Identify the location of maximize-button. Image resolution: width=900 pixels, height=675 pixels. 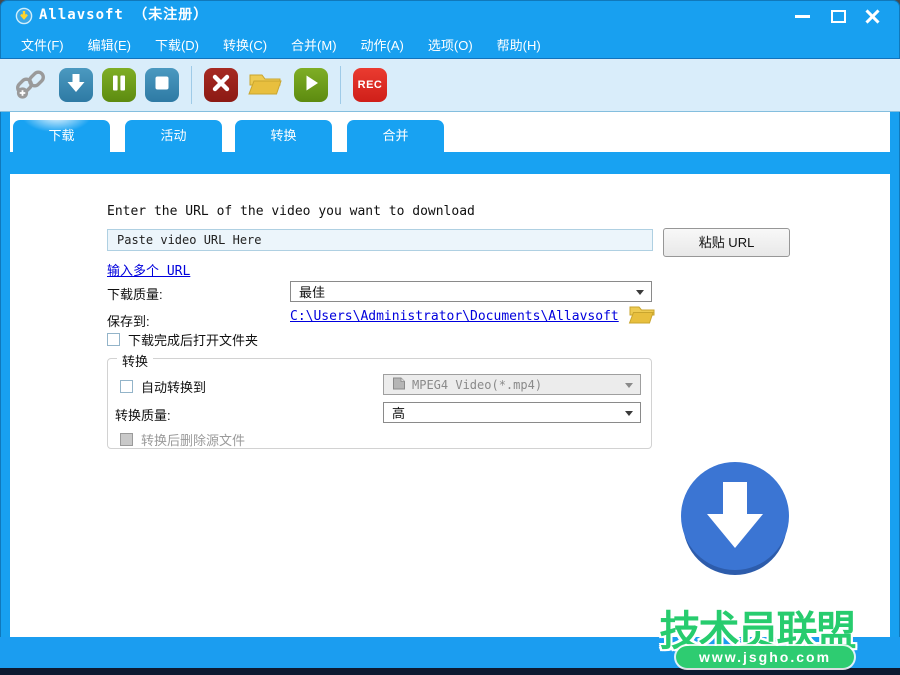
(838, 16).